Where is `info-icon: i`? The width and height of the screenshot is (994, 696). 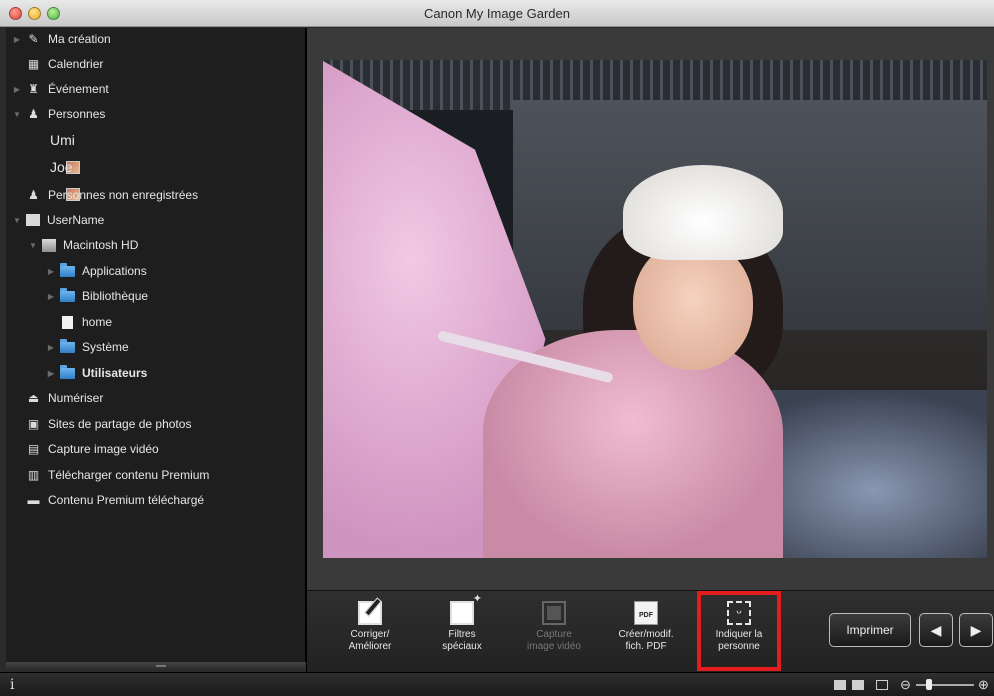
info-icon: i is located at coordinates (12, 685).